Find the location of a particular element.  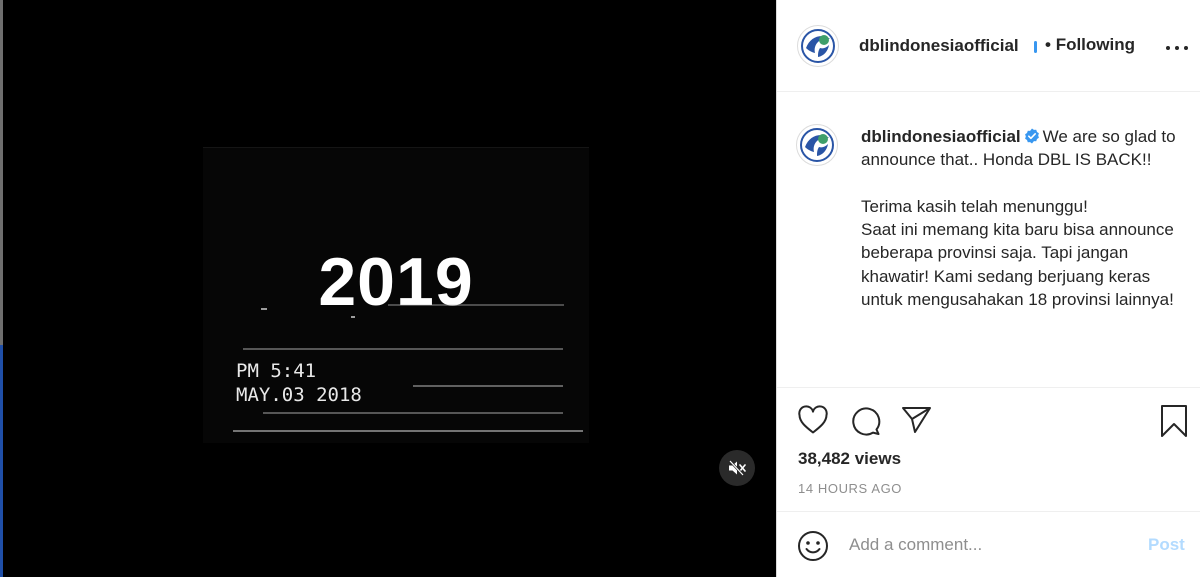

following-button: • Following is located at coordinates (1090, 45).